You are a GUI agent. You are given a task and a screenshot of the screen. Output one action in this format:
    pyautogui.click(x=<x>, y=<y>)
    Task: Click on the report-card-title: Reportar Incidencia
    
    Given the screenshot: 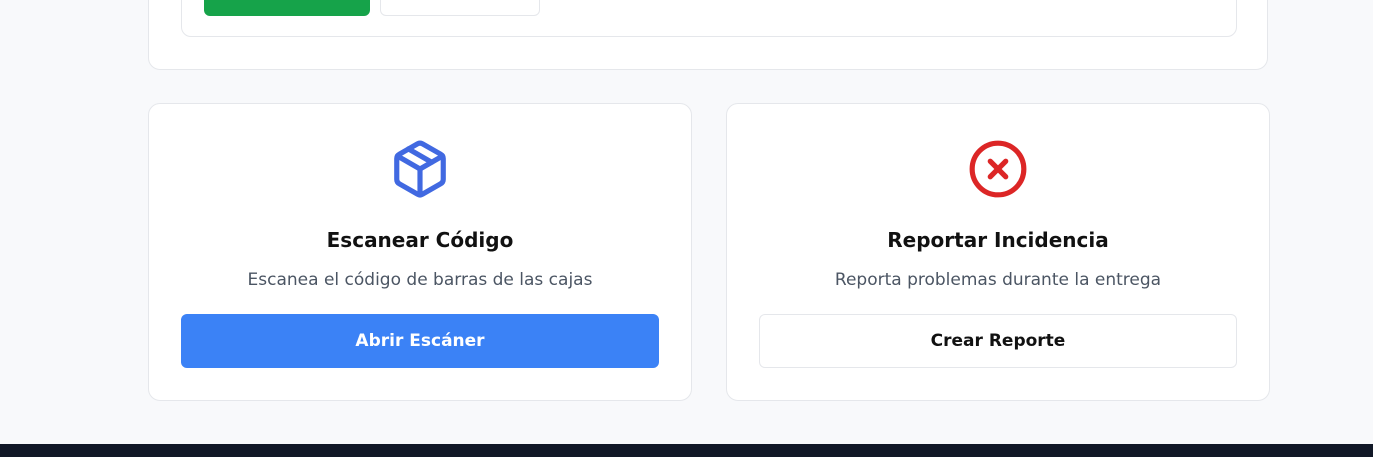 What is the action you would take?
    pyautogui.click(x=998, y=240)
    